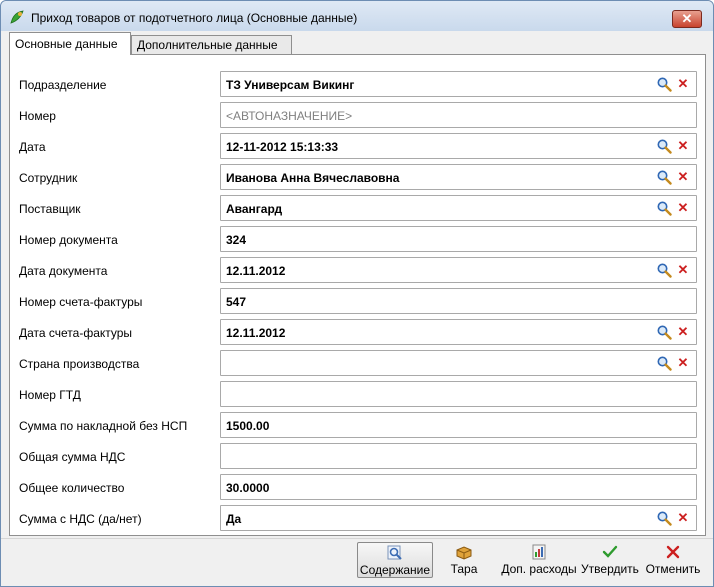 This screenshot has width=714, height=587. I want to click on form-row: Сотрудник Иванова Анна Вячеславовна ✕, so click(357, 177).